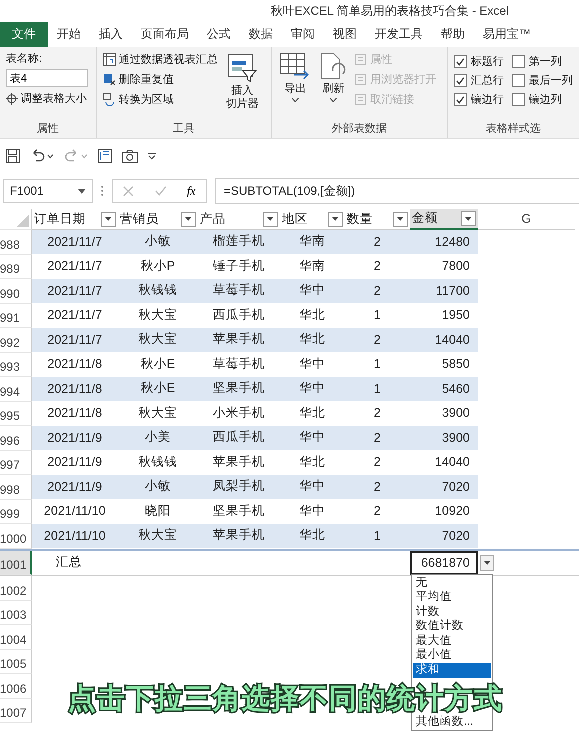 This screenshot has height=742, width=579. What do you see at coordinates (16, 512) in the screenshot?
I see `row-number: 999` at bounding box center [16, 512].